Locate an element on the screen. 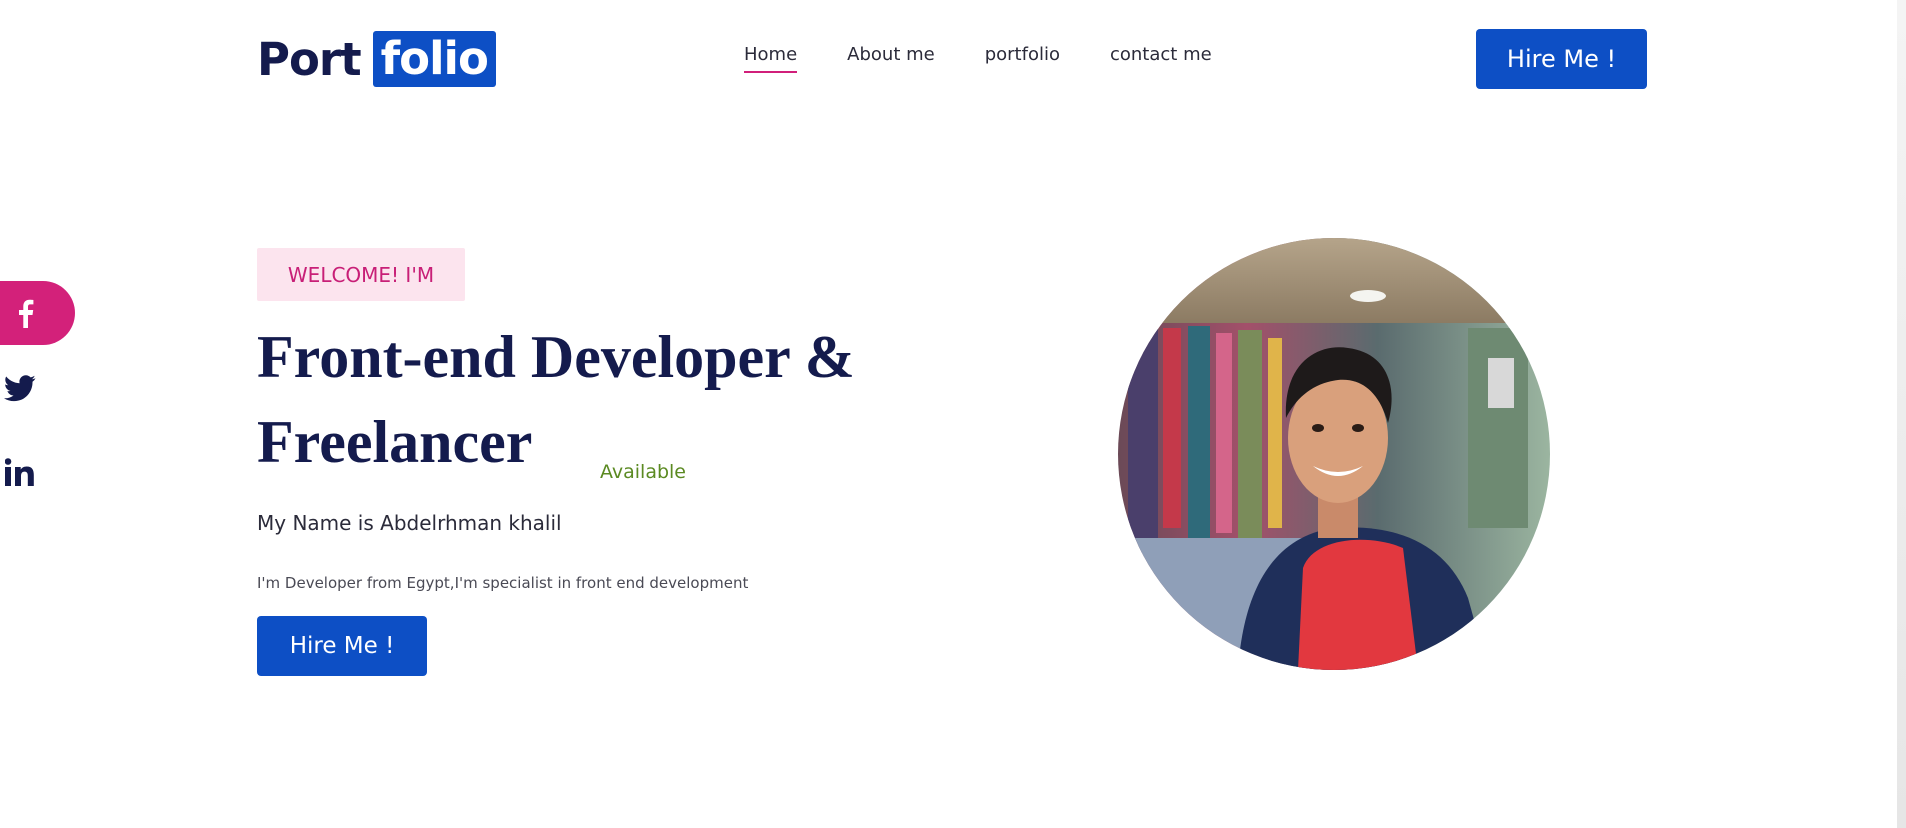 The height and width of the screenshot is (828, 1906). nav-item-home: Home is located at coordinates (771, 58).